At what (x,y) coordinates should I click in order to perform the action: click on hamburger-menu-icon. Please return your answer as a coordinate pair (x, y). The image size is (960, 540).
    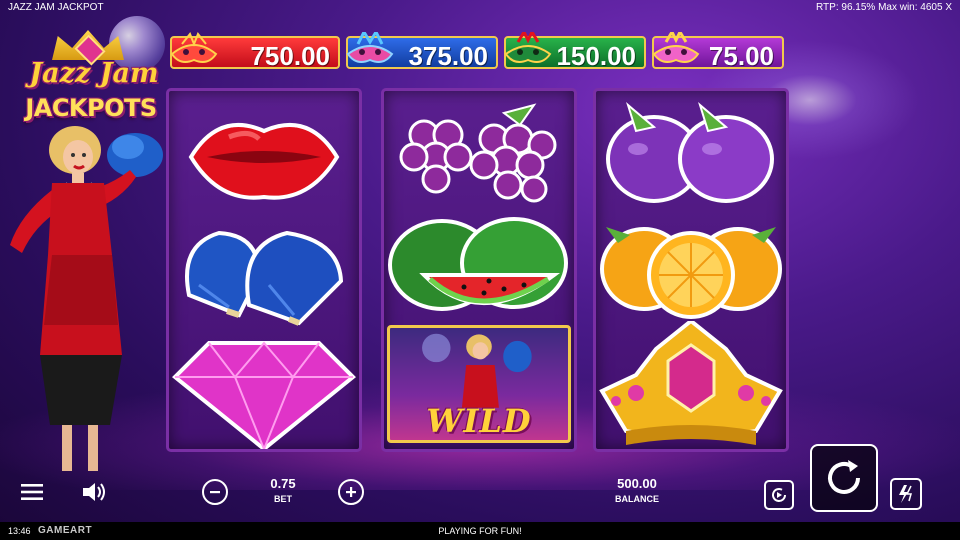
    Looking at the image, I should click on (32, 492).